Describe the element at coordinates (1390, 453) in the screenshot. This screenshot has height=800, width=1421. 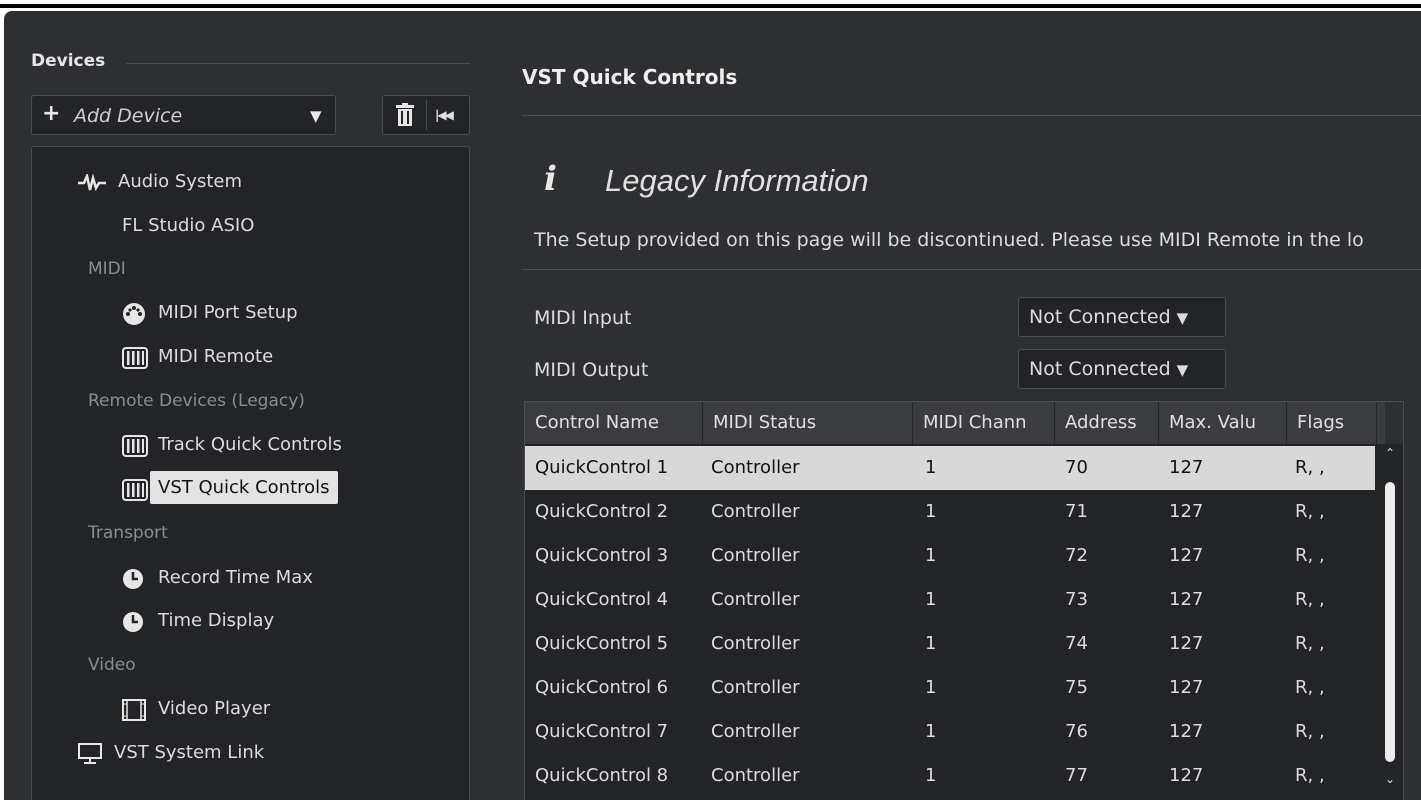
I see `chevron-up-icon: ⌃` at that location.